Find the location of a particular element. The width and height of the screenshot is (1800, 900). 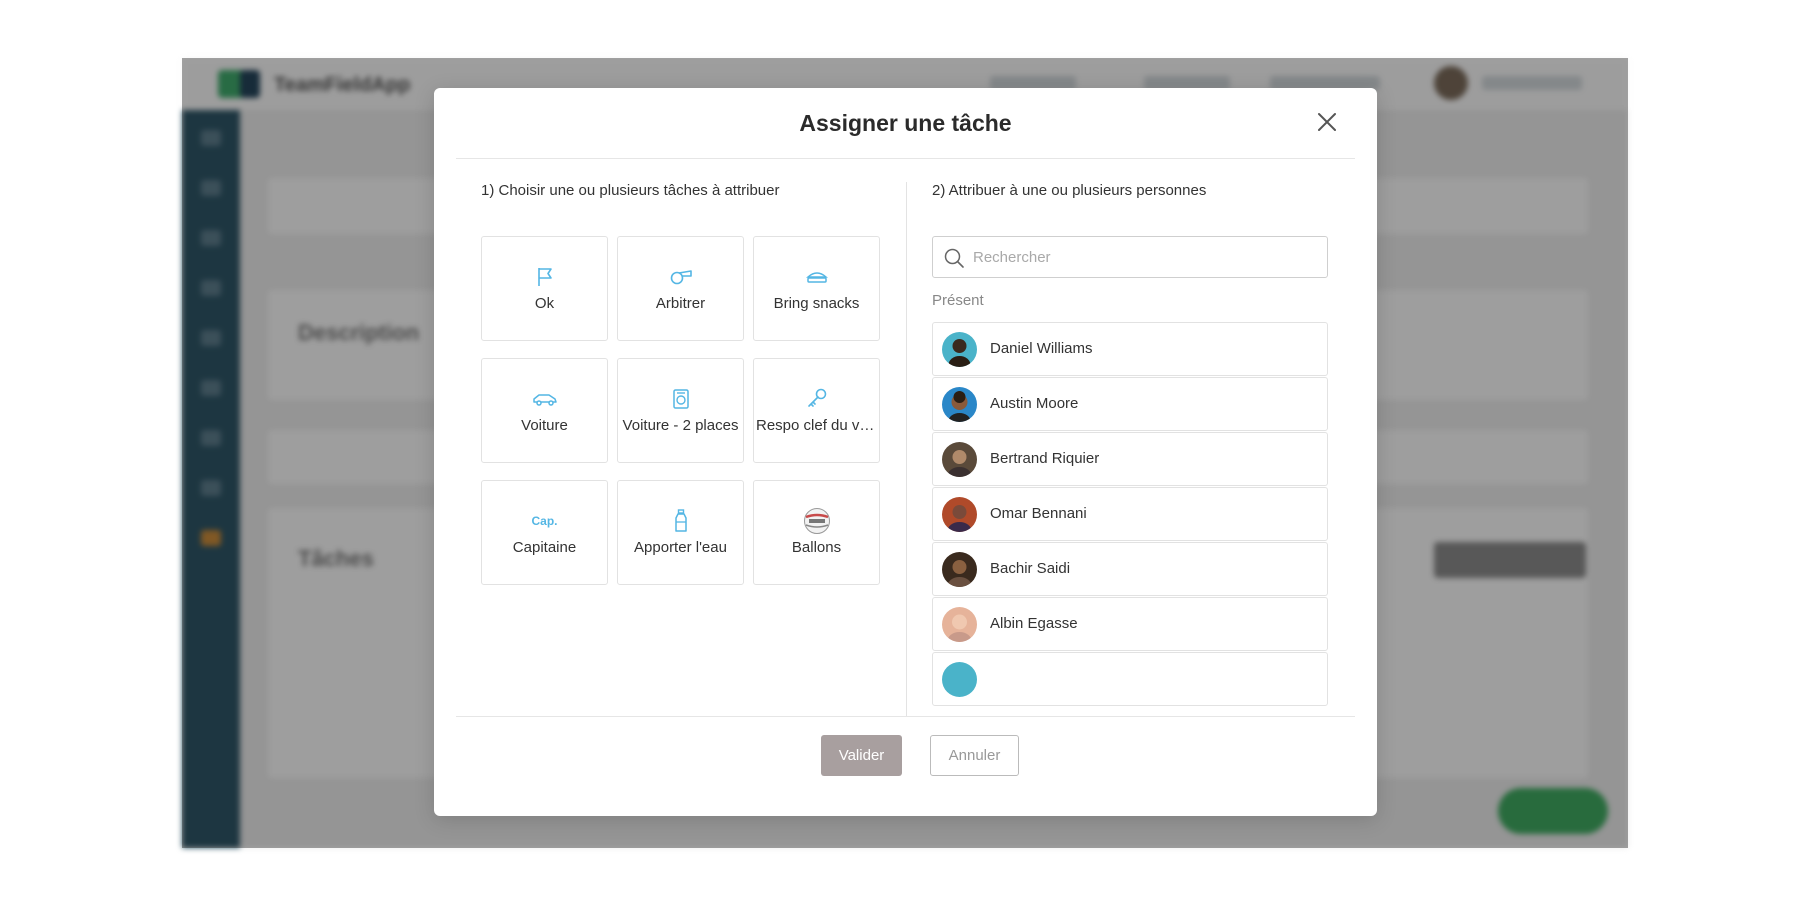

person-name: Bertrand Riquier is located at coordinates (1045, 458).